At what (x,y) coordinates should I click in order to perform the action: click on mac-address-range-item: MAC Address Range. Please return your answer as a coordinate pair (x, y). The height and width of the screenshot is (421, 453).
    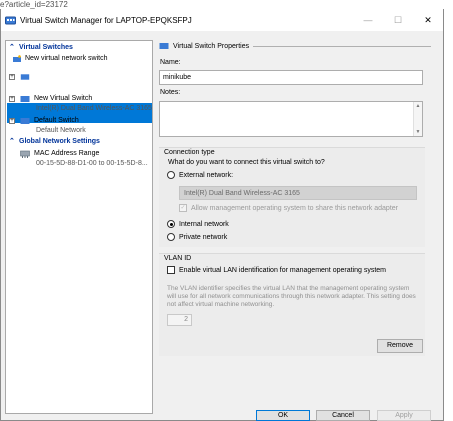
    Looking at the image, I should click on (79, 154).